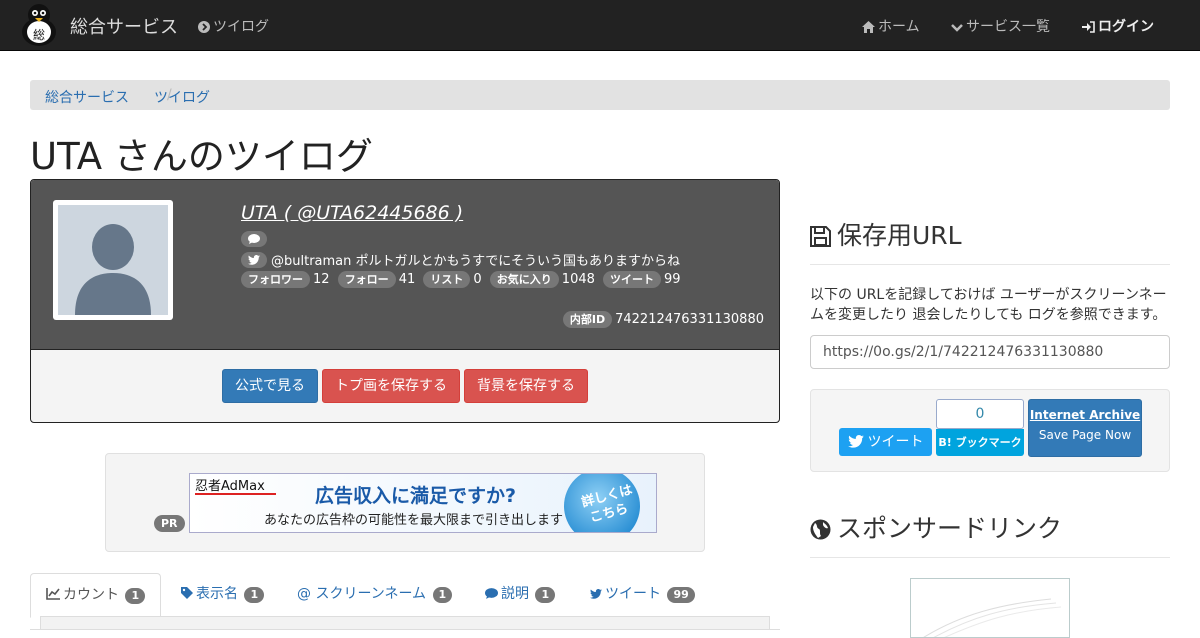  I want to click on hatena-bookmark-button: B! ブックマーク, so click(980, 442).